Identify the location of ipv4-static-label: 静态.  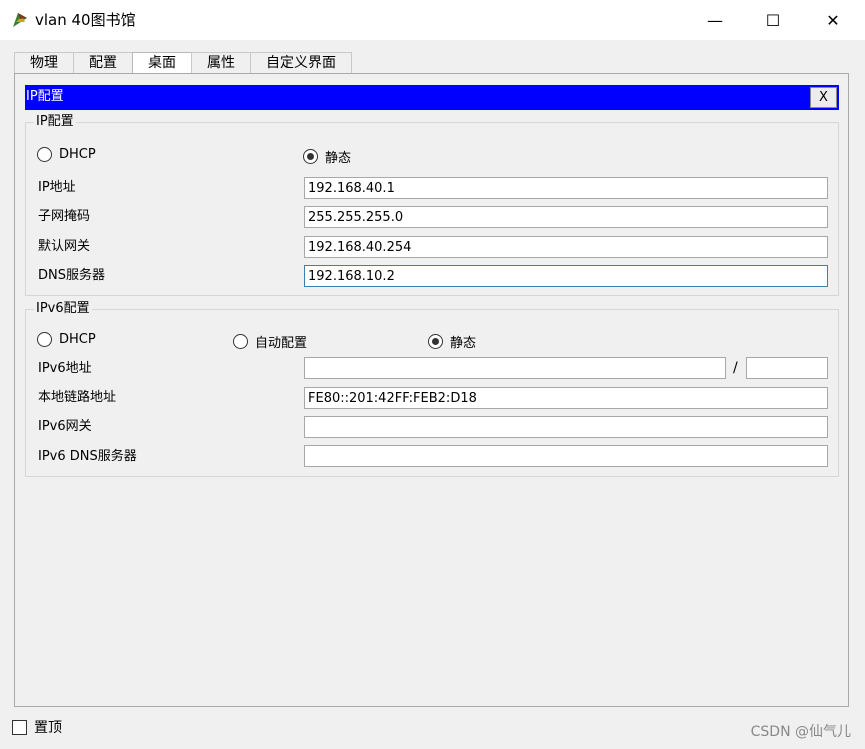
(338, 158).